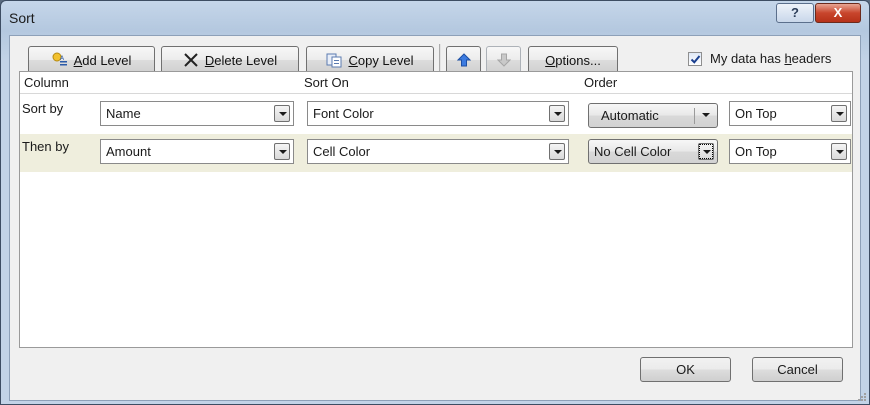 This screenshot has width=870, height=405. I want to click on row-label: Sort by, so click(43, 108).